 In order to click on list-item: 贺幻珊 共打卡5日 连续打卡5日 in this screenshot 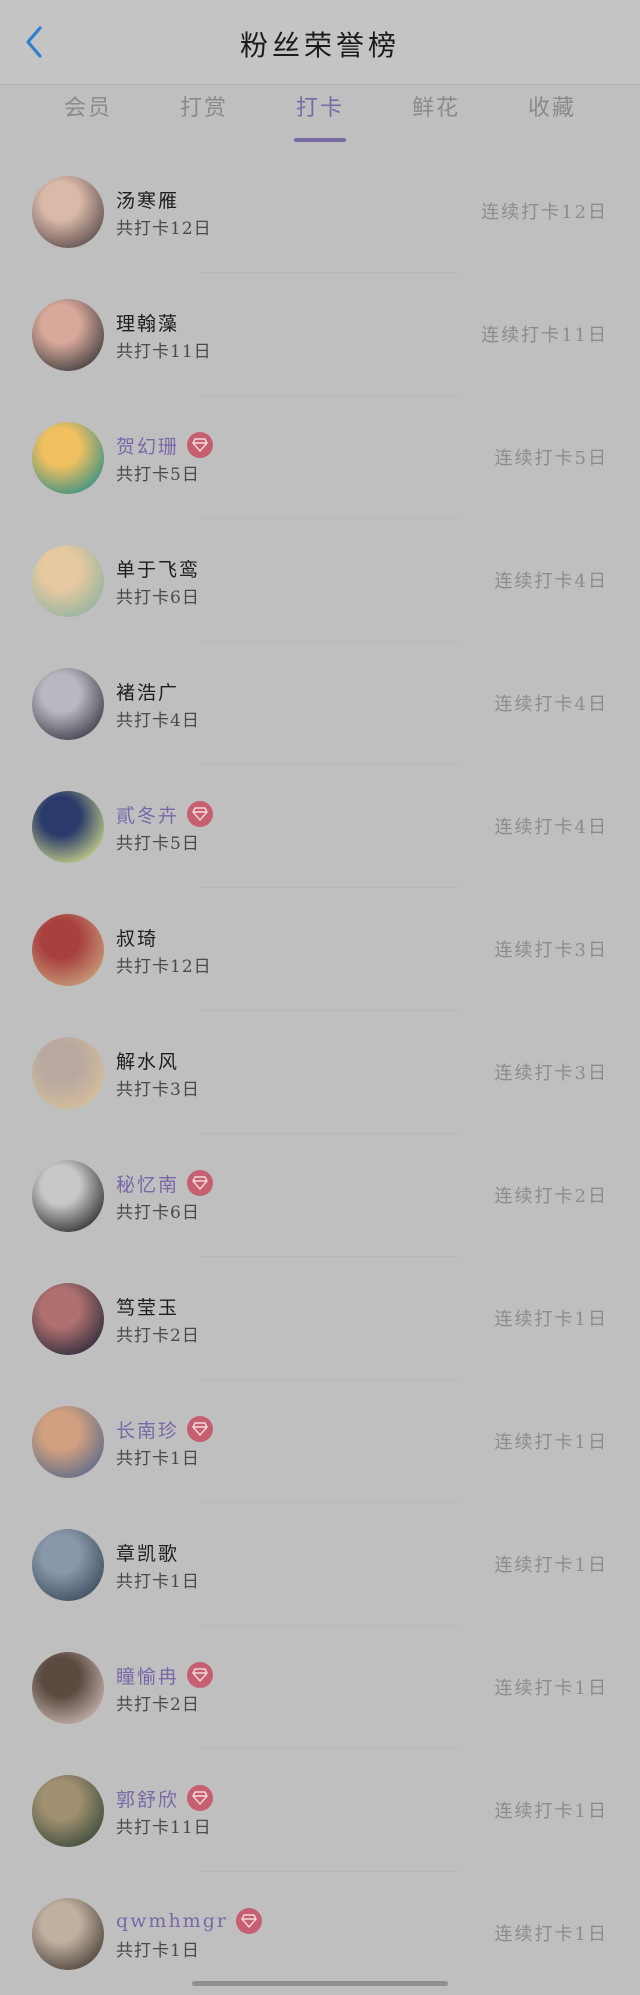, I will do `click(320, 457)`.